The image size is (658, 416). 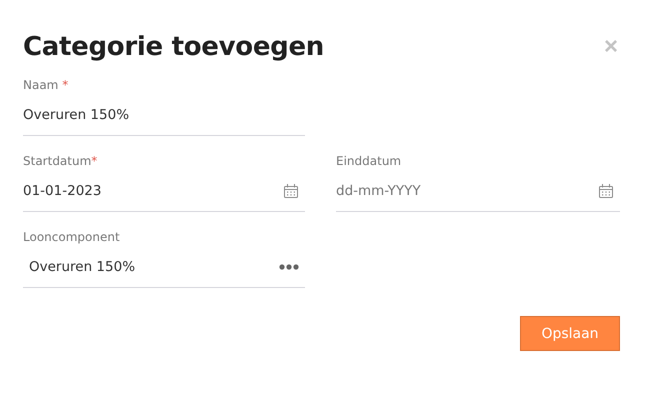 I want to click on more-icon, so click(x=289, y=267).